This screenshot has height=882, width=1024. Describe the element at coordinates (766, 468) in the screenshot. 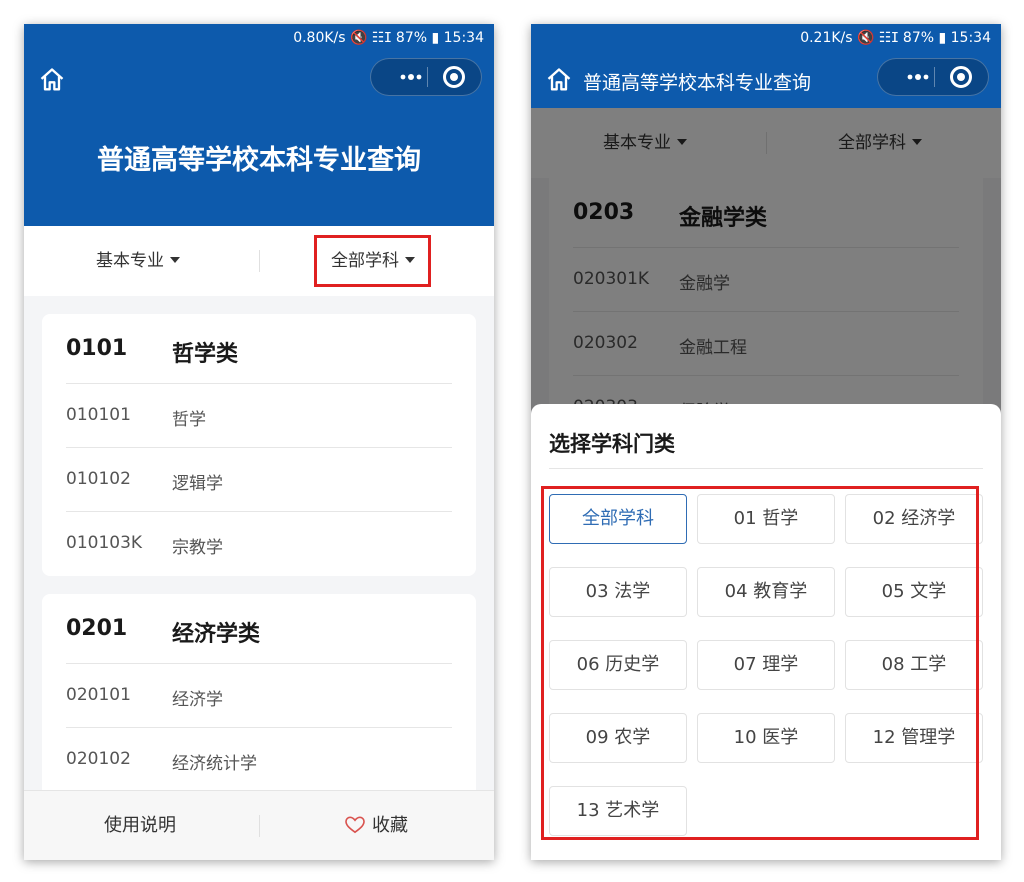

I see `sheet-divider` at that location.